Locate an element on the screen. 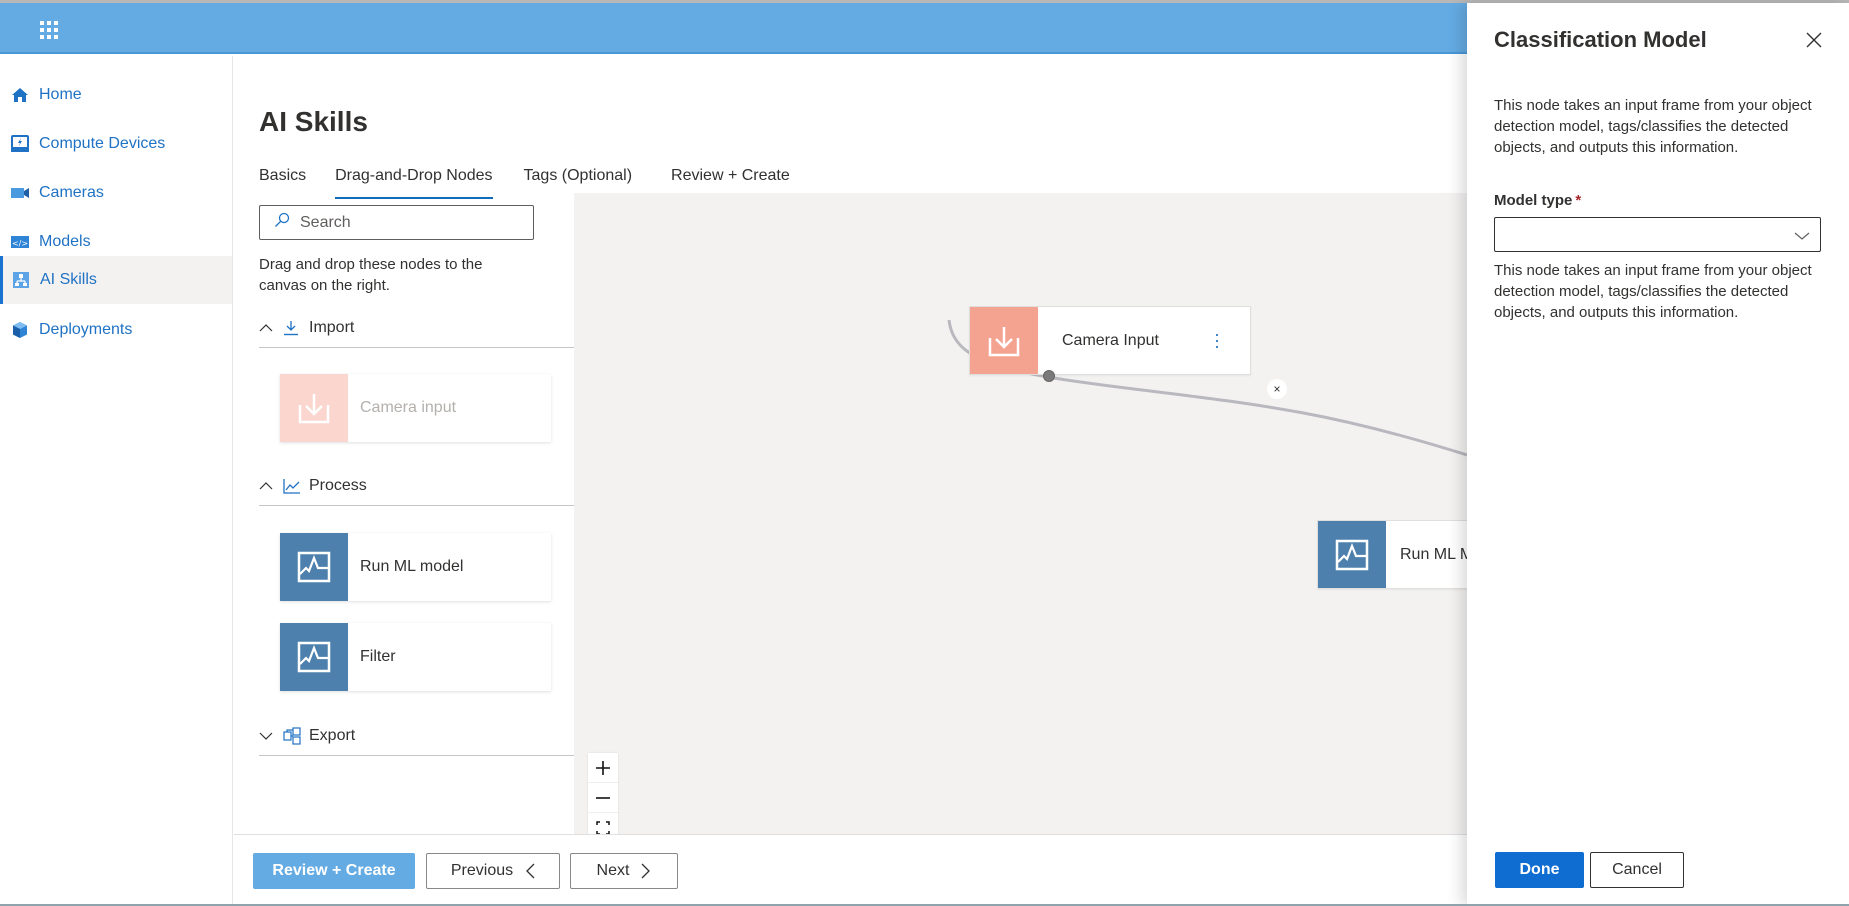  chevron-right-icon is located at coordinates (646, 871).